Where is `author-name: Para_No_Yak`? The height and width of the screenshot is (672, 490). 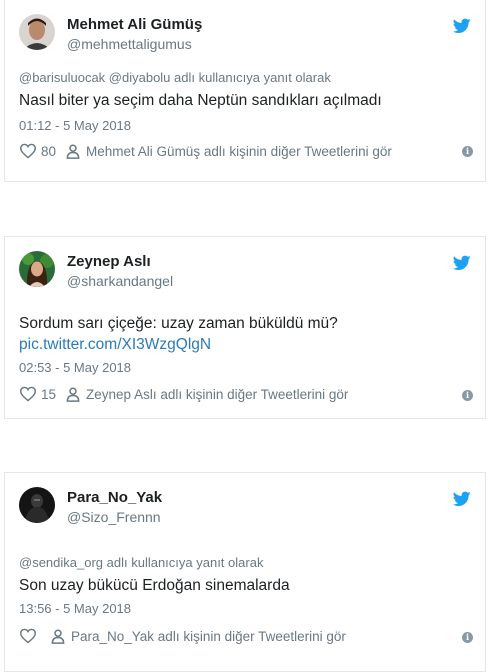 author-name: Para_No_Yak is located at coordinates (114, 497).